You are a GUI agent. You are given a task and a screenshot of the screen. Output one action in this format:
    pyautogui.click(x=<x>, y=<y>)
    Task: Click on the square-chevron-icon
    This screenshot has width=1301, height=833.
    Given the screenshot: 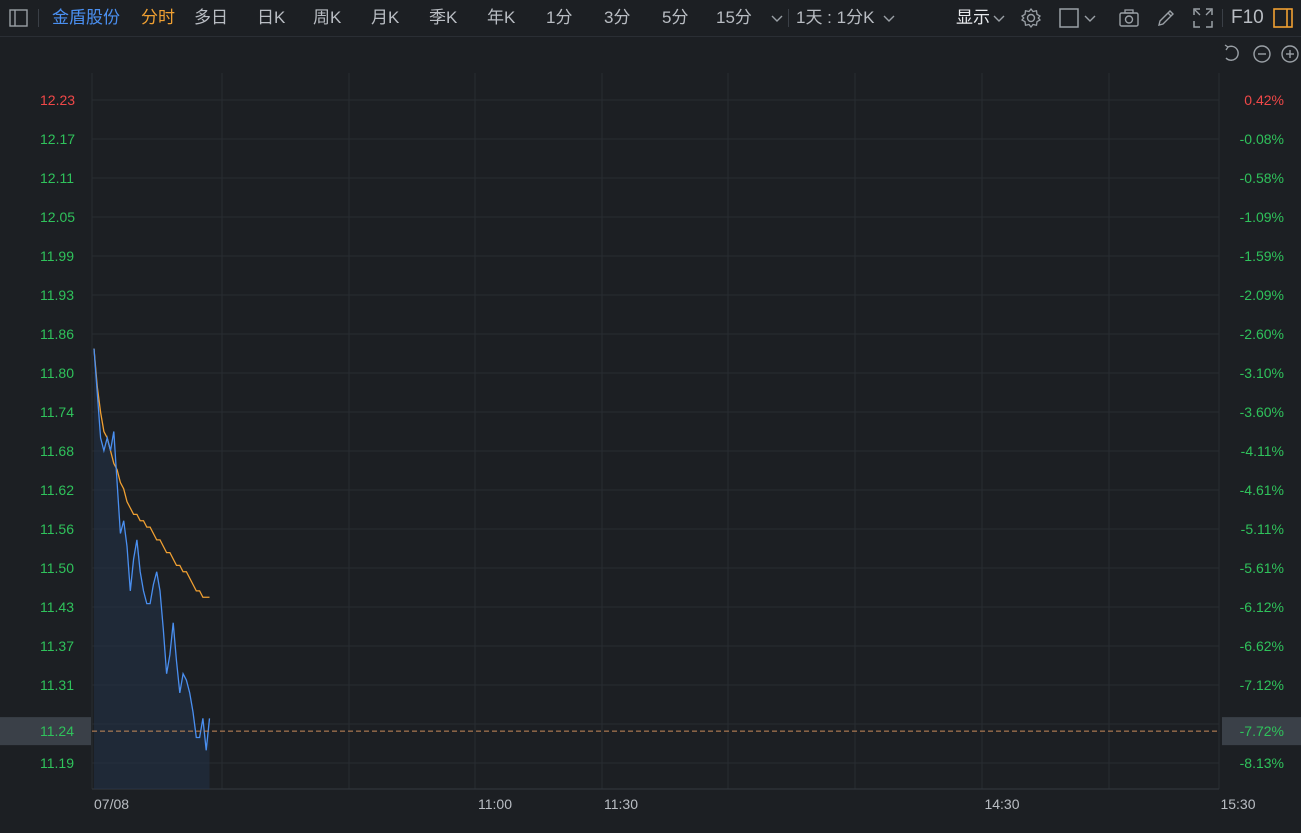 What is the action you would take?
    pyautogui.click(x=1090, y=18)
    